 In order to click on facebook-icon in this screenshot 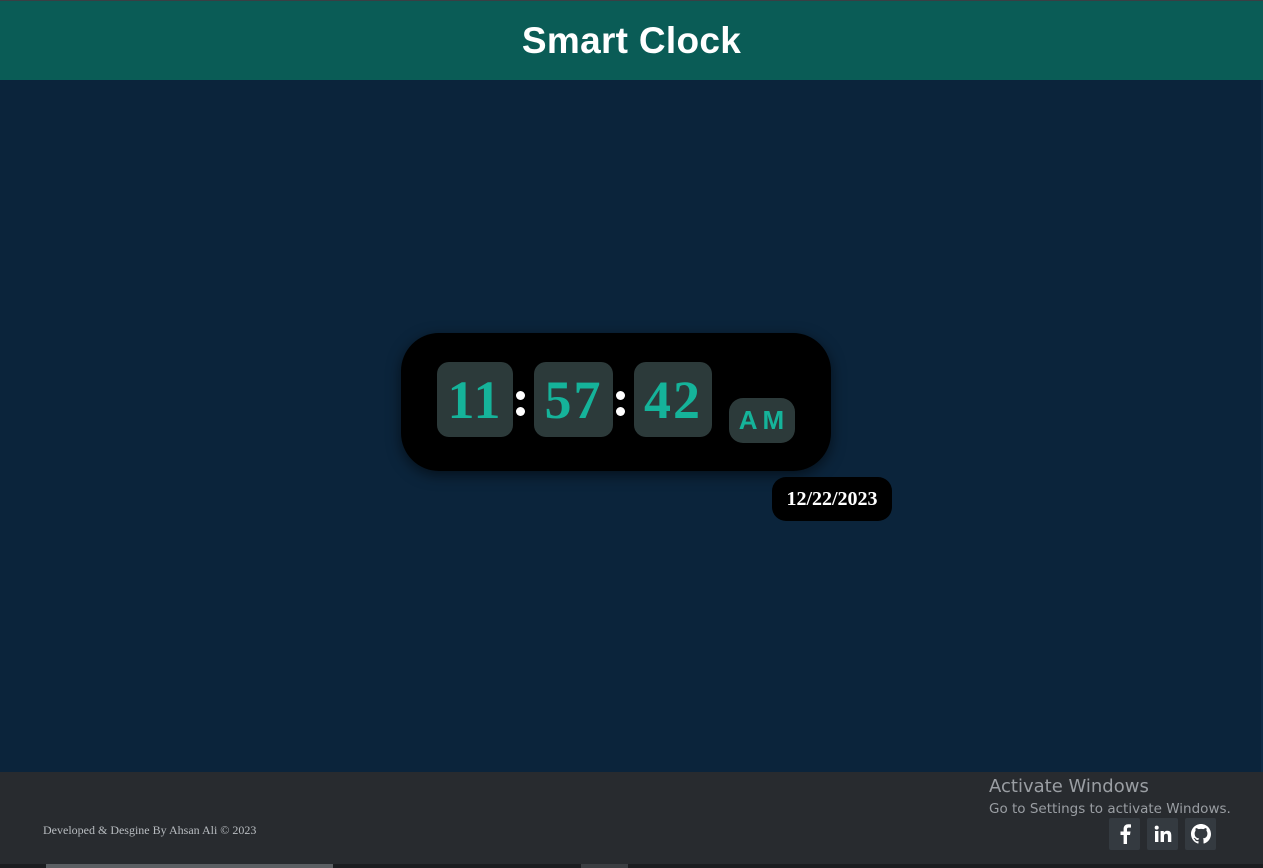, I will do `click(1125, 834)`.